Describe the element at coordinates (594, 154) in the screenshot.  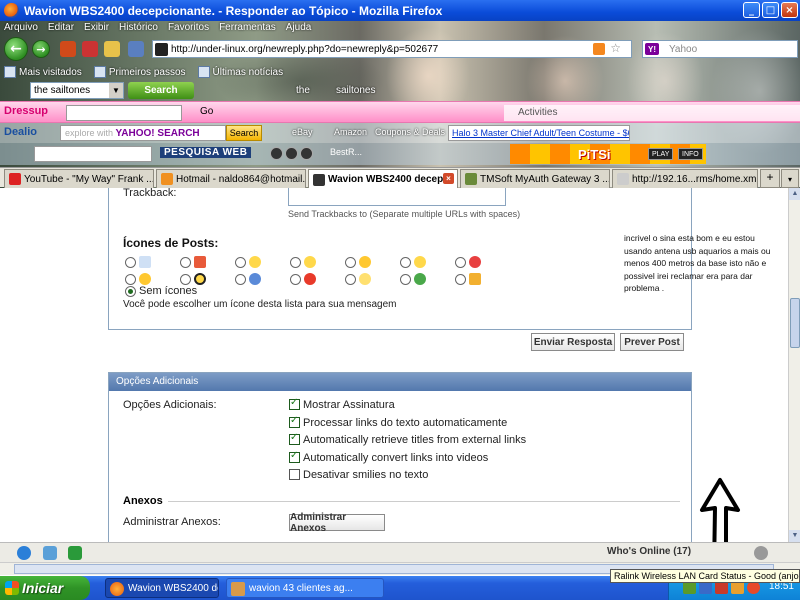
I see `pitsi-logo: PiTSi` at that location.